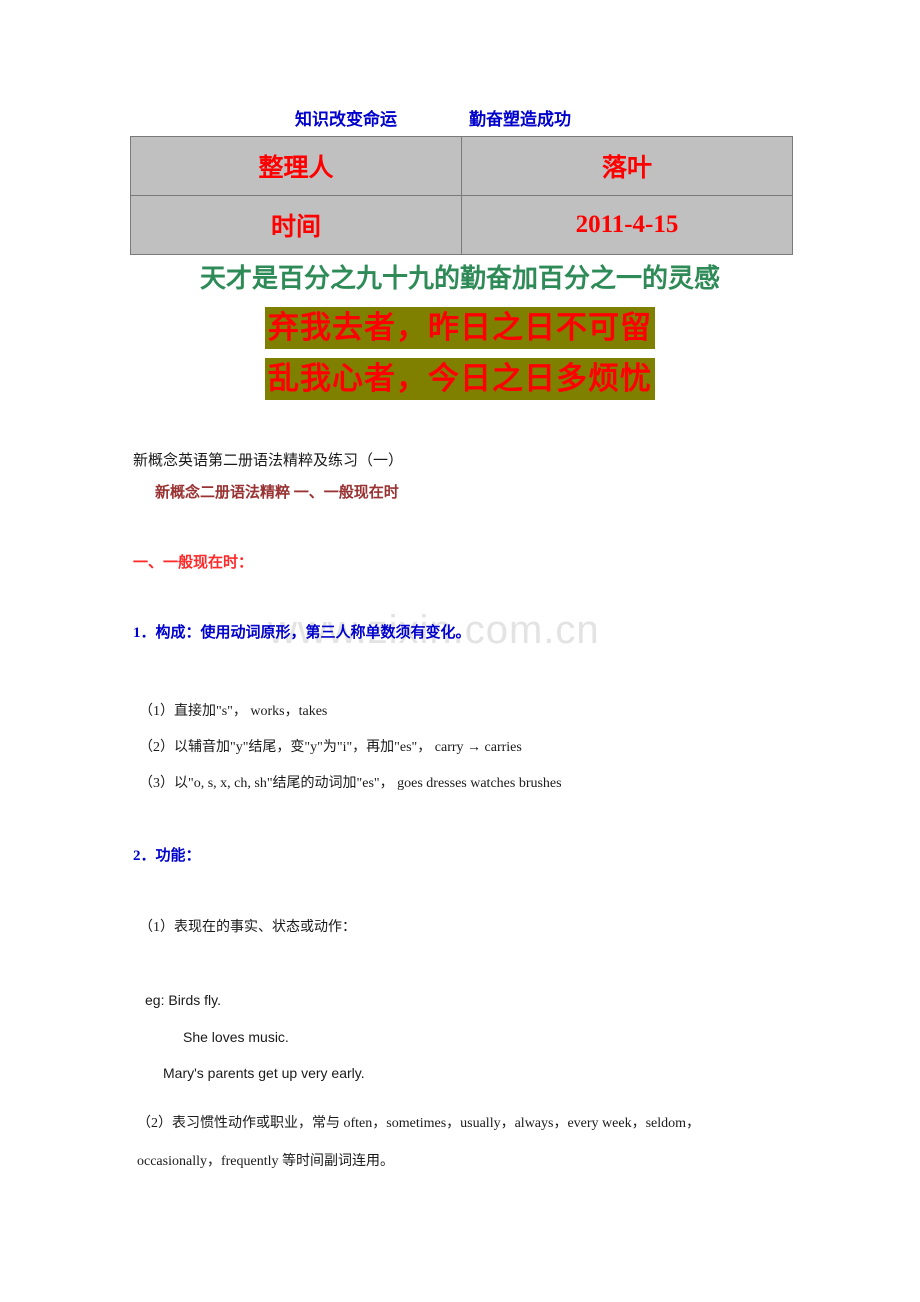  I want to click on example-sentence-3: Mary's parents get up very early., so click(264, 1073).